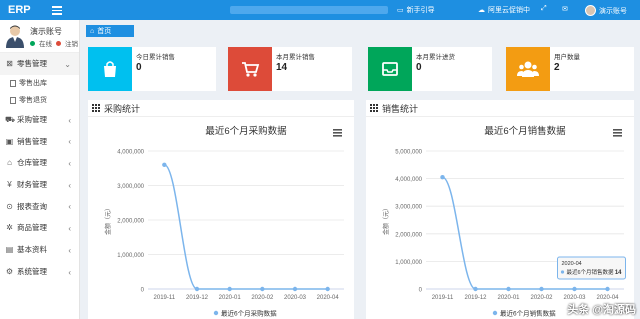 Image resolution: width=640 pixels, height=319 pixels. What do you see at coordinates (528, 69) in the screenshot?
I see `users-icon` at bounding box center [528, 69].